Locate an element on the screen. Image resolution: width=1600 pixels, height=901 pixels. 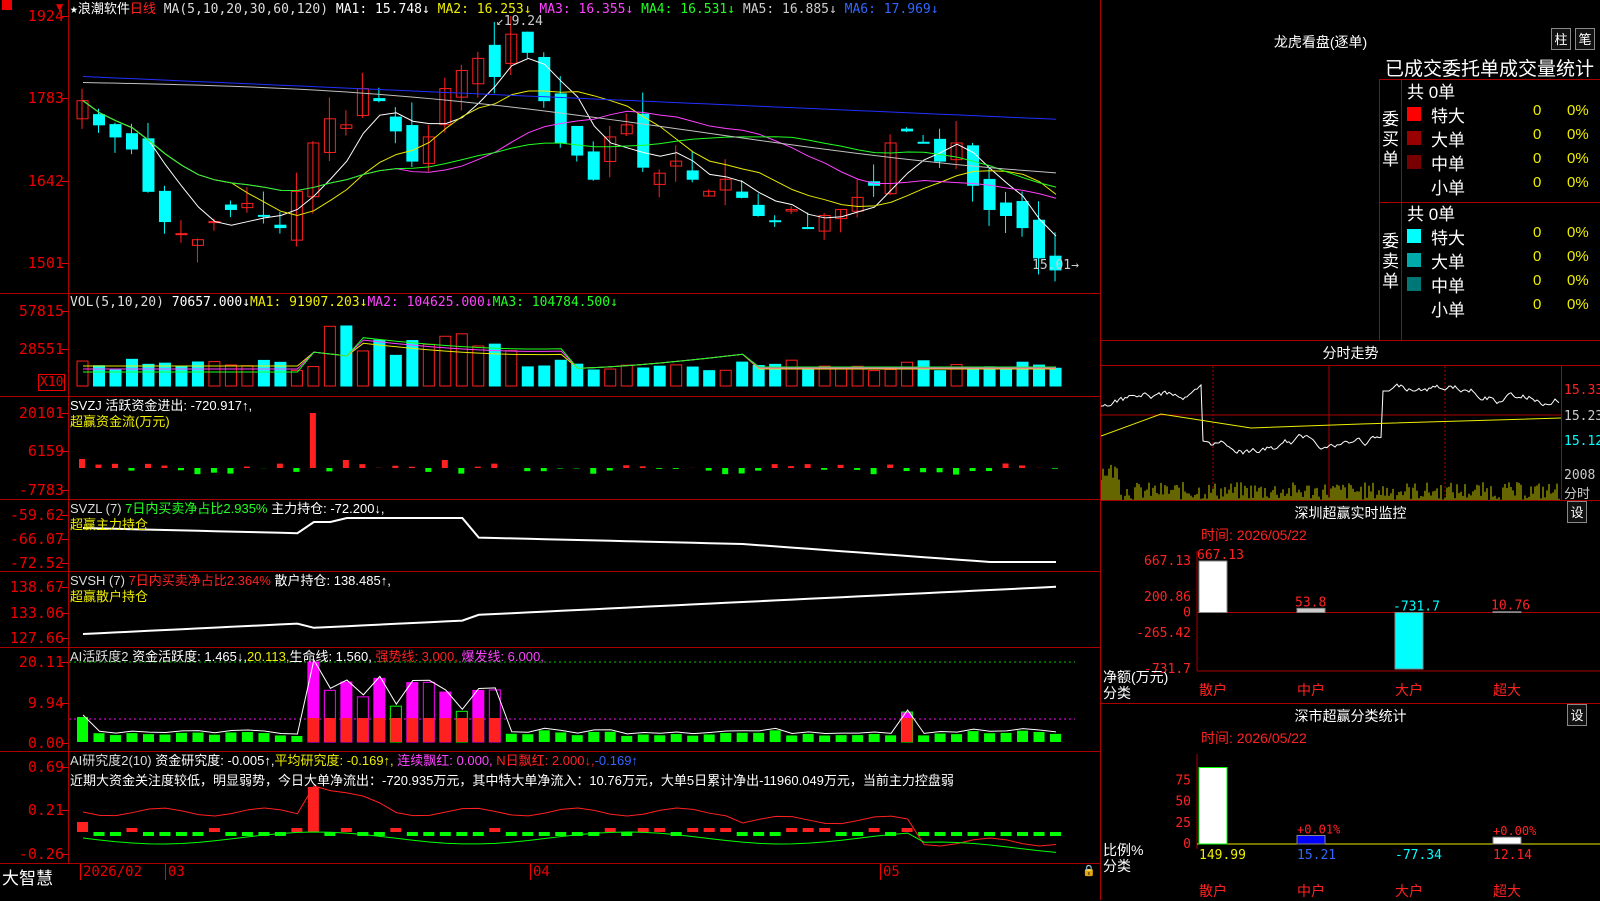
ai2-name: AI研究度2(10) is located at coordinates (111, 760).